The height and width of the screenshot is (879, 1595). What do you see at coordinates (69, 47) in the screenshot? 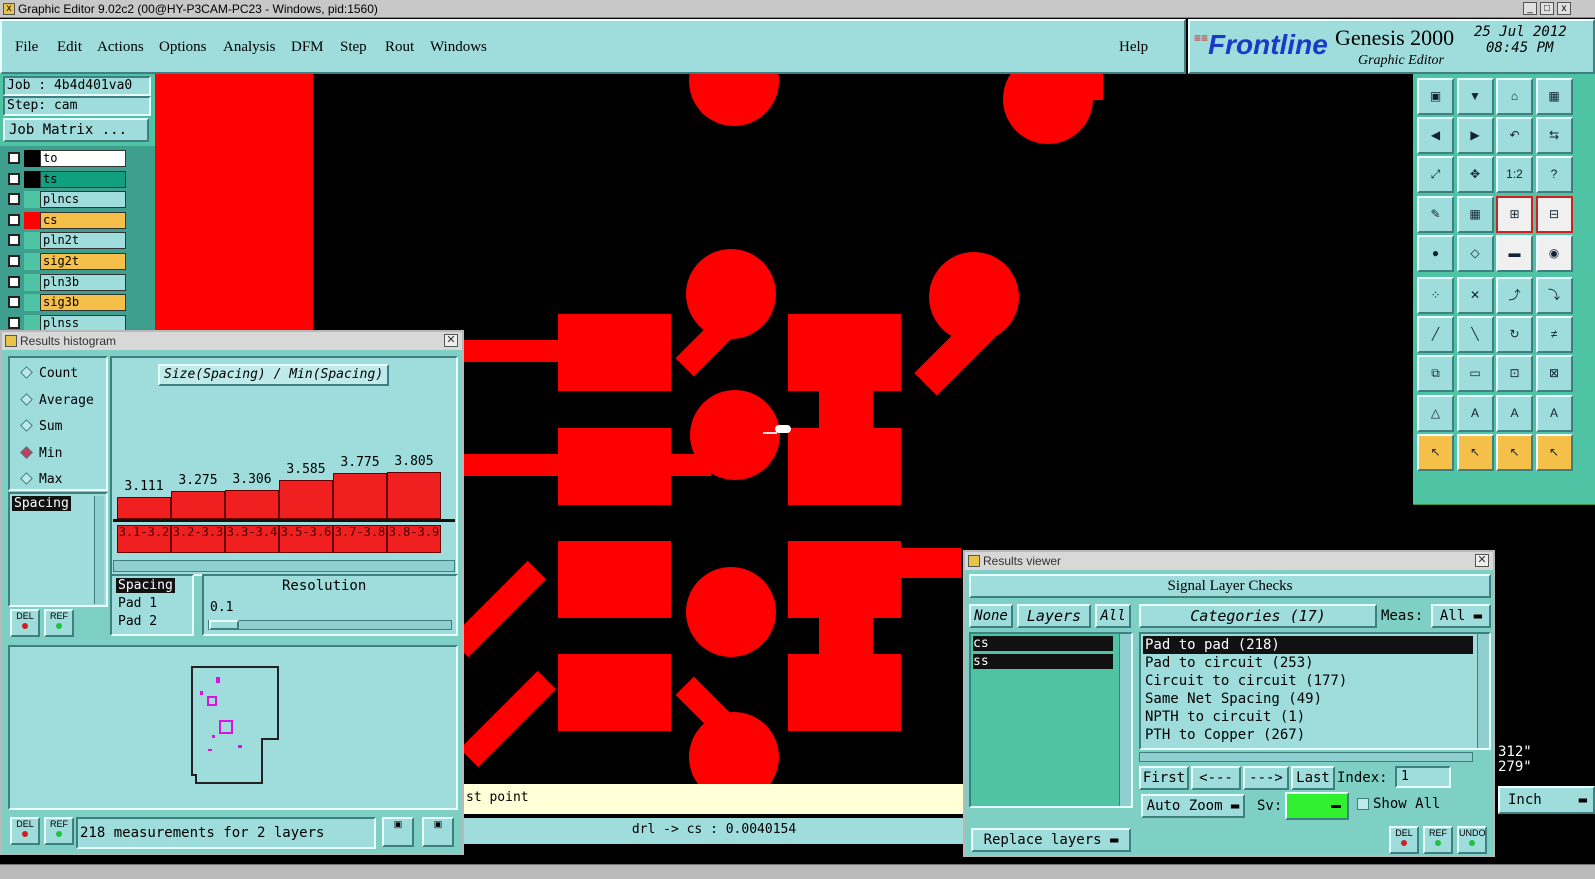
I see `menu-edit: Edit` at bounding box center [69, 47].